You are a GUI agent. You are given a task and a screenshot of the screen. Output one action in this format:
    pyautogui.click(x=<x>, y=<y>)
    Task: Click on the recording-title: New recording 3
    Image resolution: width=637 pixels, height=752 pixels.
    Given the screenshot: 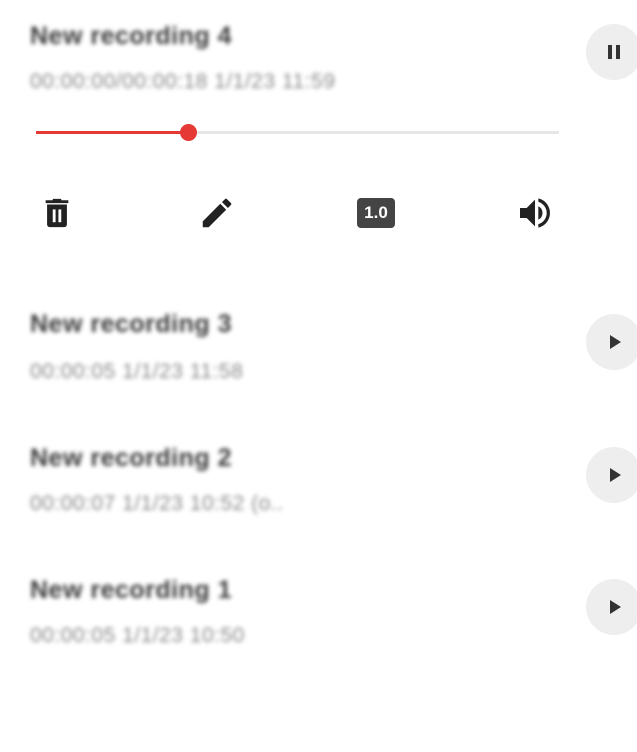 What is the action you would take?
    pyautogui.click(x=131, y=324)
    